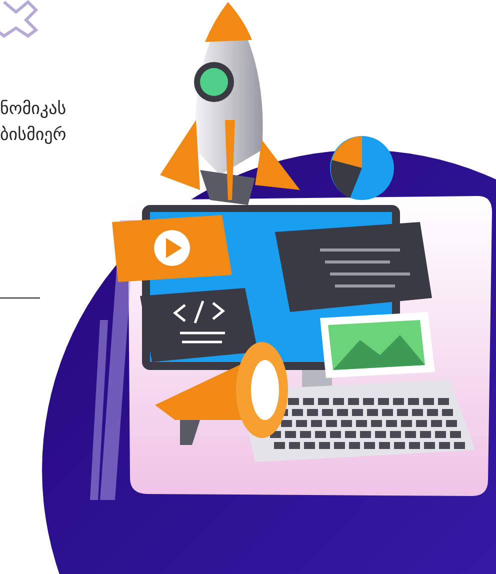 The image size is (496, 574). What do you see at coordinates (19, 19) in the screenshot?
I see `cross-icon` at bounding box center [19, 19].